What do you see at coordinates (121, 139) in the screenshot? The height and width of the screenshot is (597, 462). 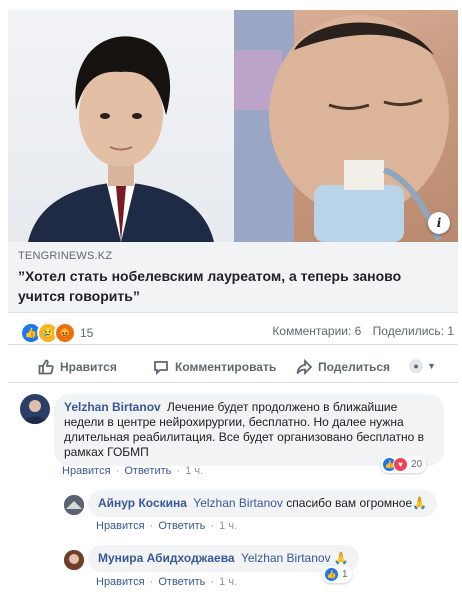 I see `portrait-illustration` at bounding box center [121, 139].